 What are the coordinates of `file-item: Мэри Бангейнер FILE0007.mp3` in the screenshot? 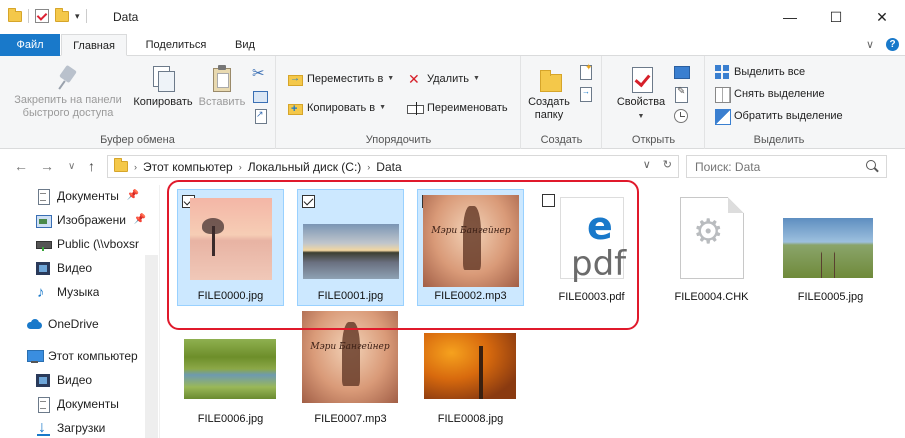 It's located at (350, 369).